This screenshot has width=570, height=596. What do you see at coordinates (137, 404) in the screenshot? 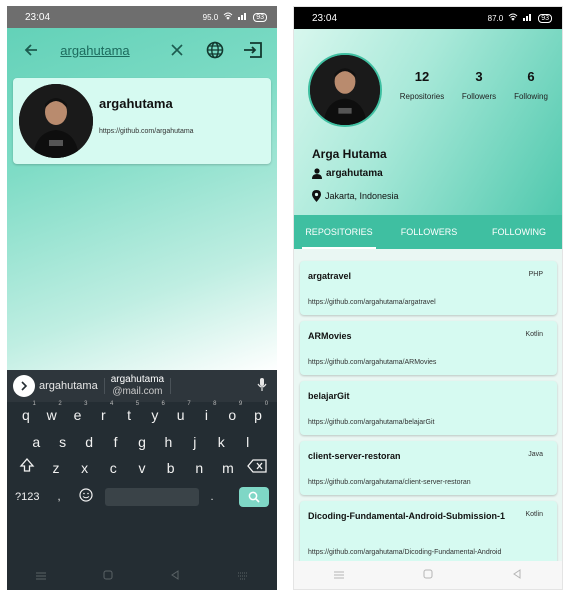
I see `key-hint: 5` at bounding box center [137, 404].